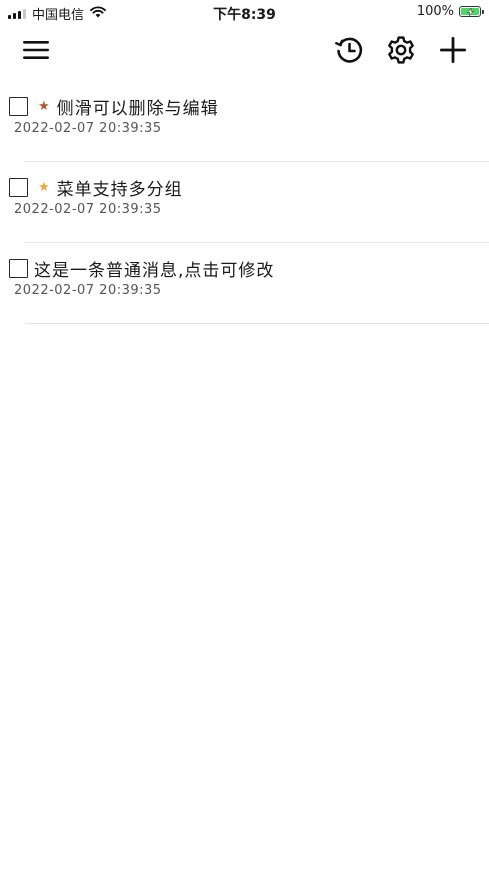 The width and height of the screenshot is (489, 875). I want to click on list-item: ★ 侧滑可以删除与编辑 2022-02-07 20:39:35, so click(244, 121).